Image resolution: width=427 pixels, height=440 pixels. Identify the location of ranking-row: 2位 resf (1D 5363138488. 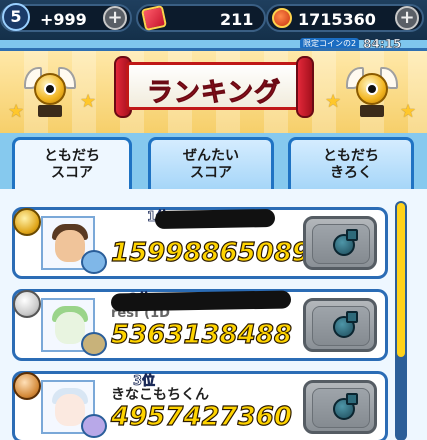
(200, 325).